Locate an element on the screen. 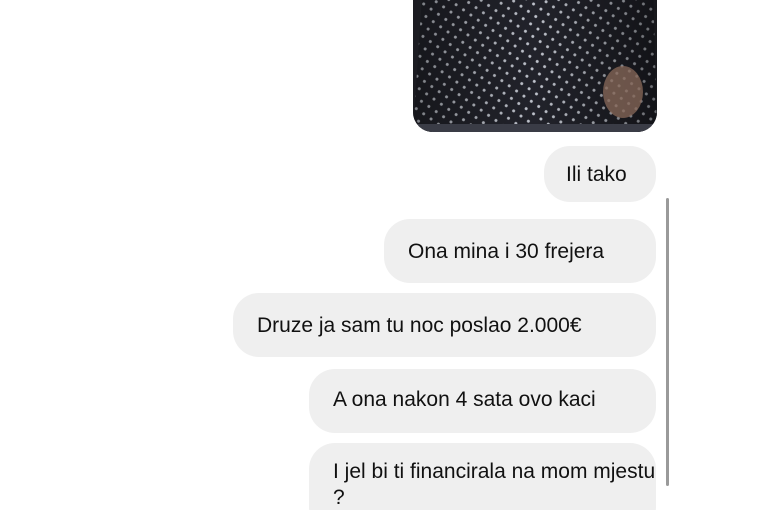 The height and width of the screenshot is (510, 765). message-bubble: A ona nakon 4 sata ovo kaci is located at coordinates (482, 401).